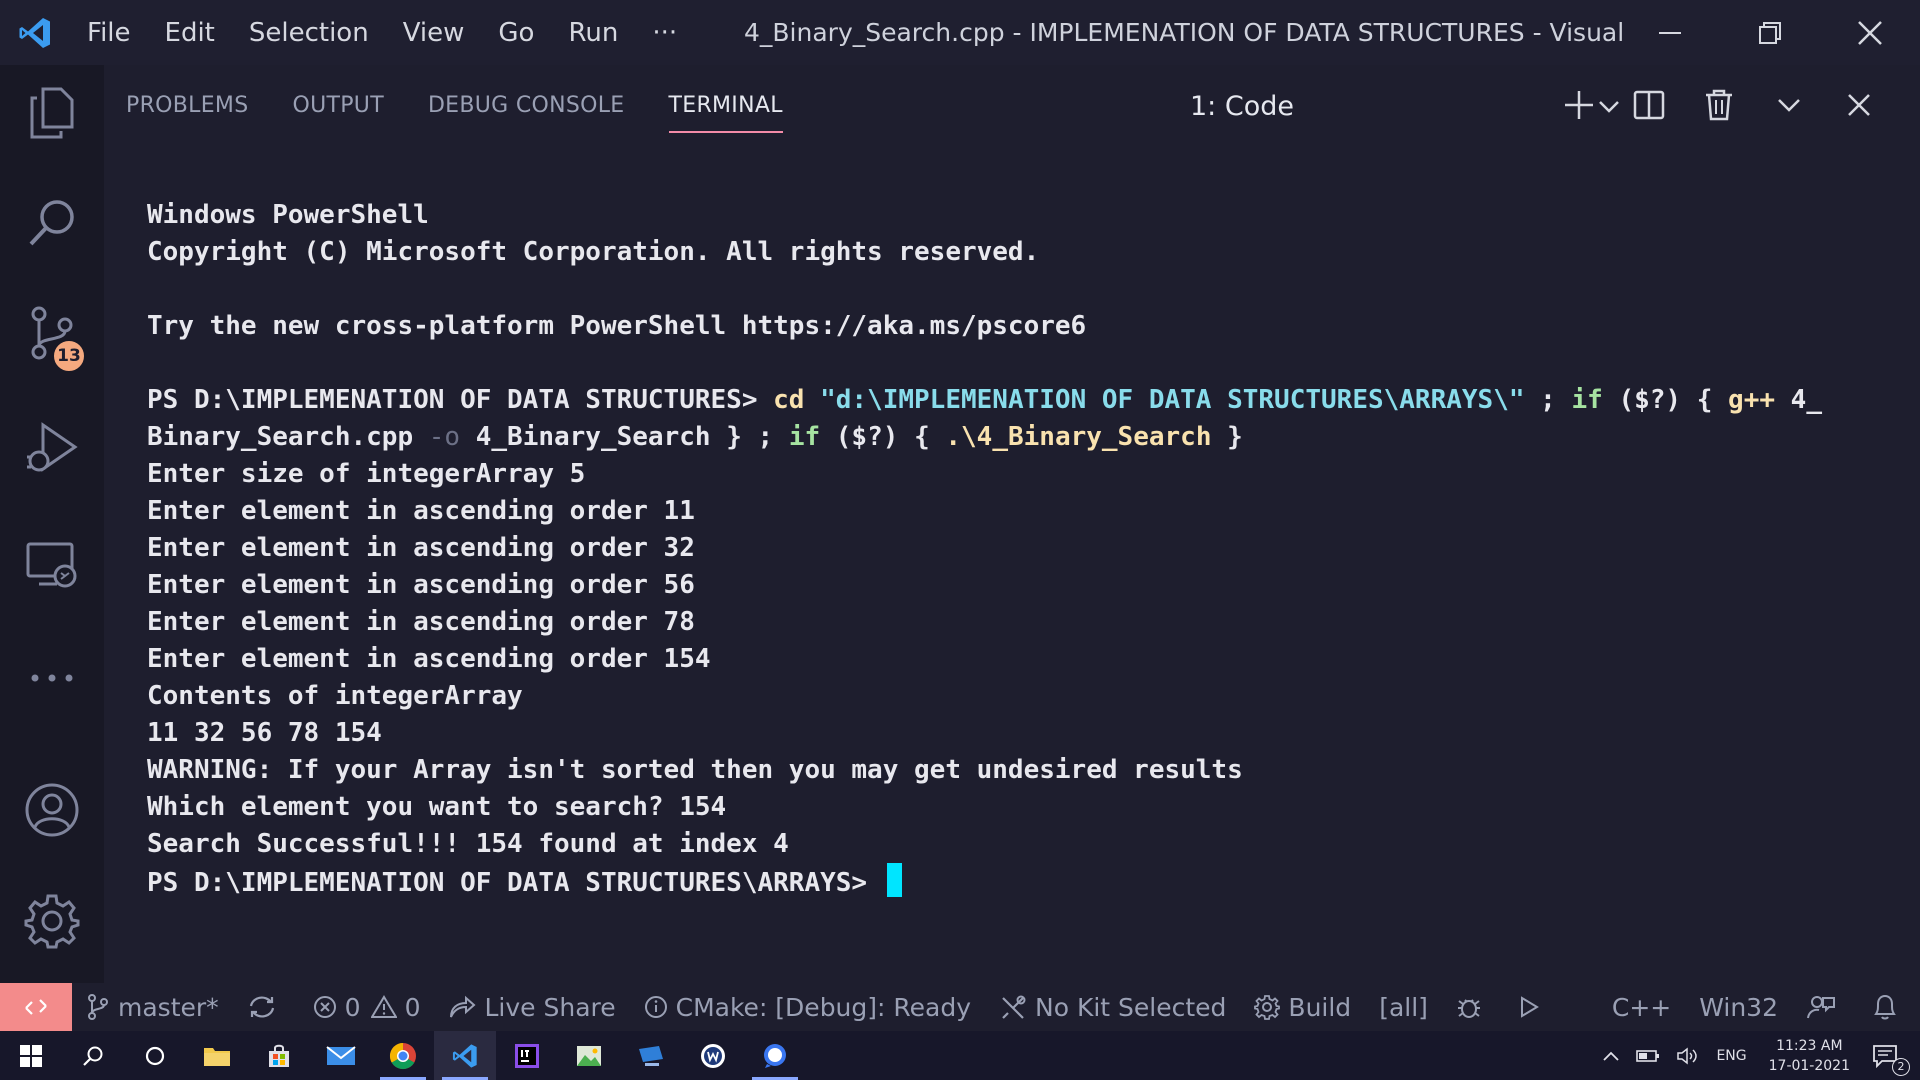 The image size is (1920, 1080). What do you see at coordinates (1641, 1007) in the screenshot?
I see `language-mode: C++` at bounding box center [1641, 1007].